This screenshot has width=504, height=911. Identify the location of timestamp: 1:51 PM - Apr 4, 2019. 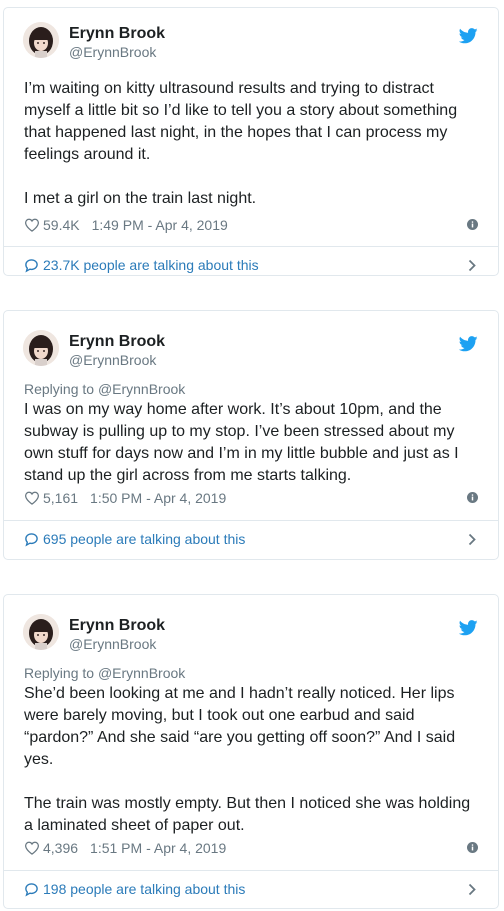
(158, 848).